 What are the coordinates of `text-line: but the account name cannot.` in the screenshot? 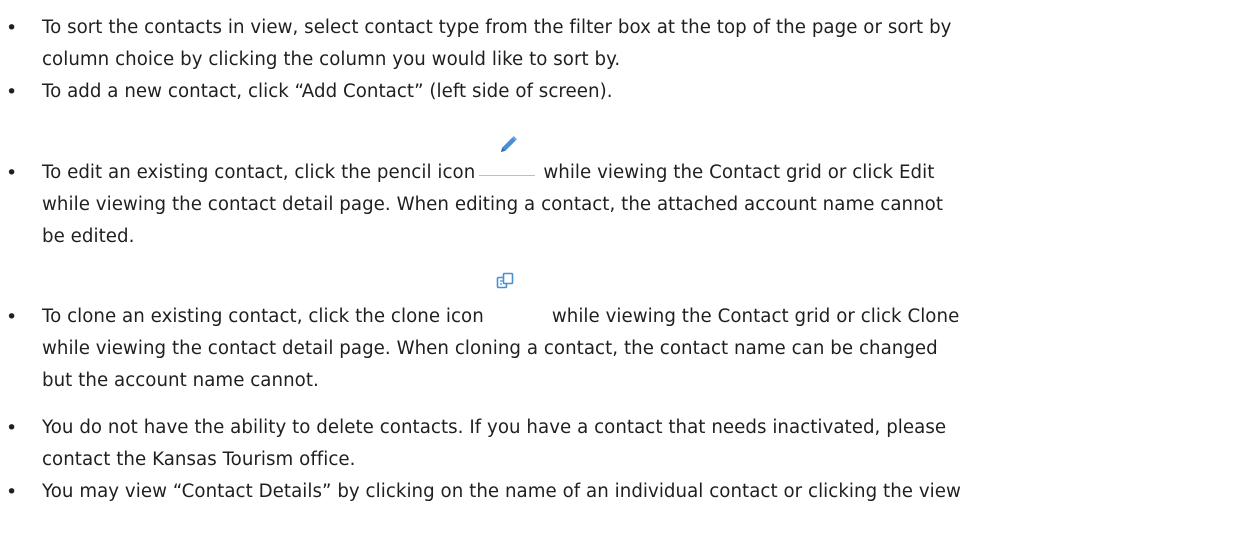 It's located at (180, 380).